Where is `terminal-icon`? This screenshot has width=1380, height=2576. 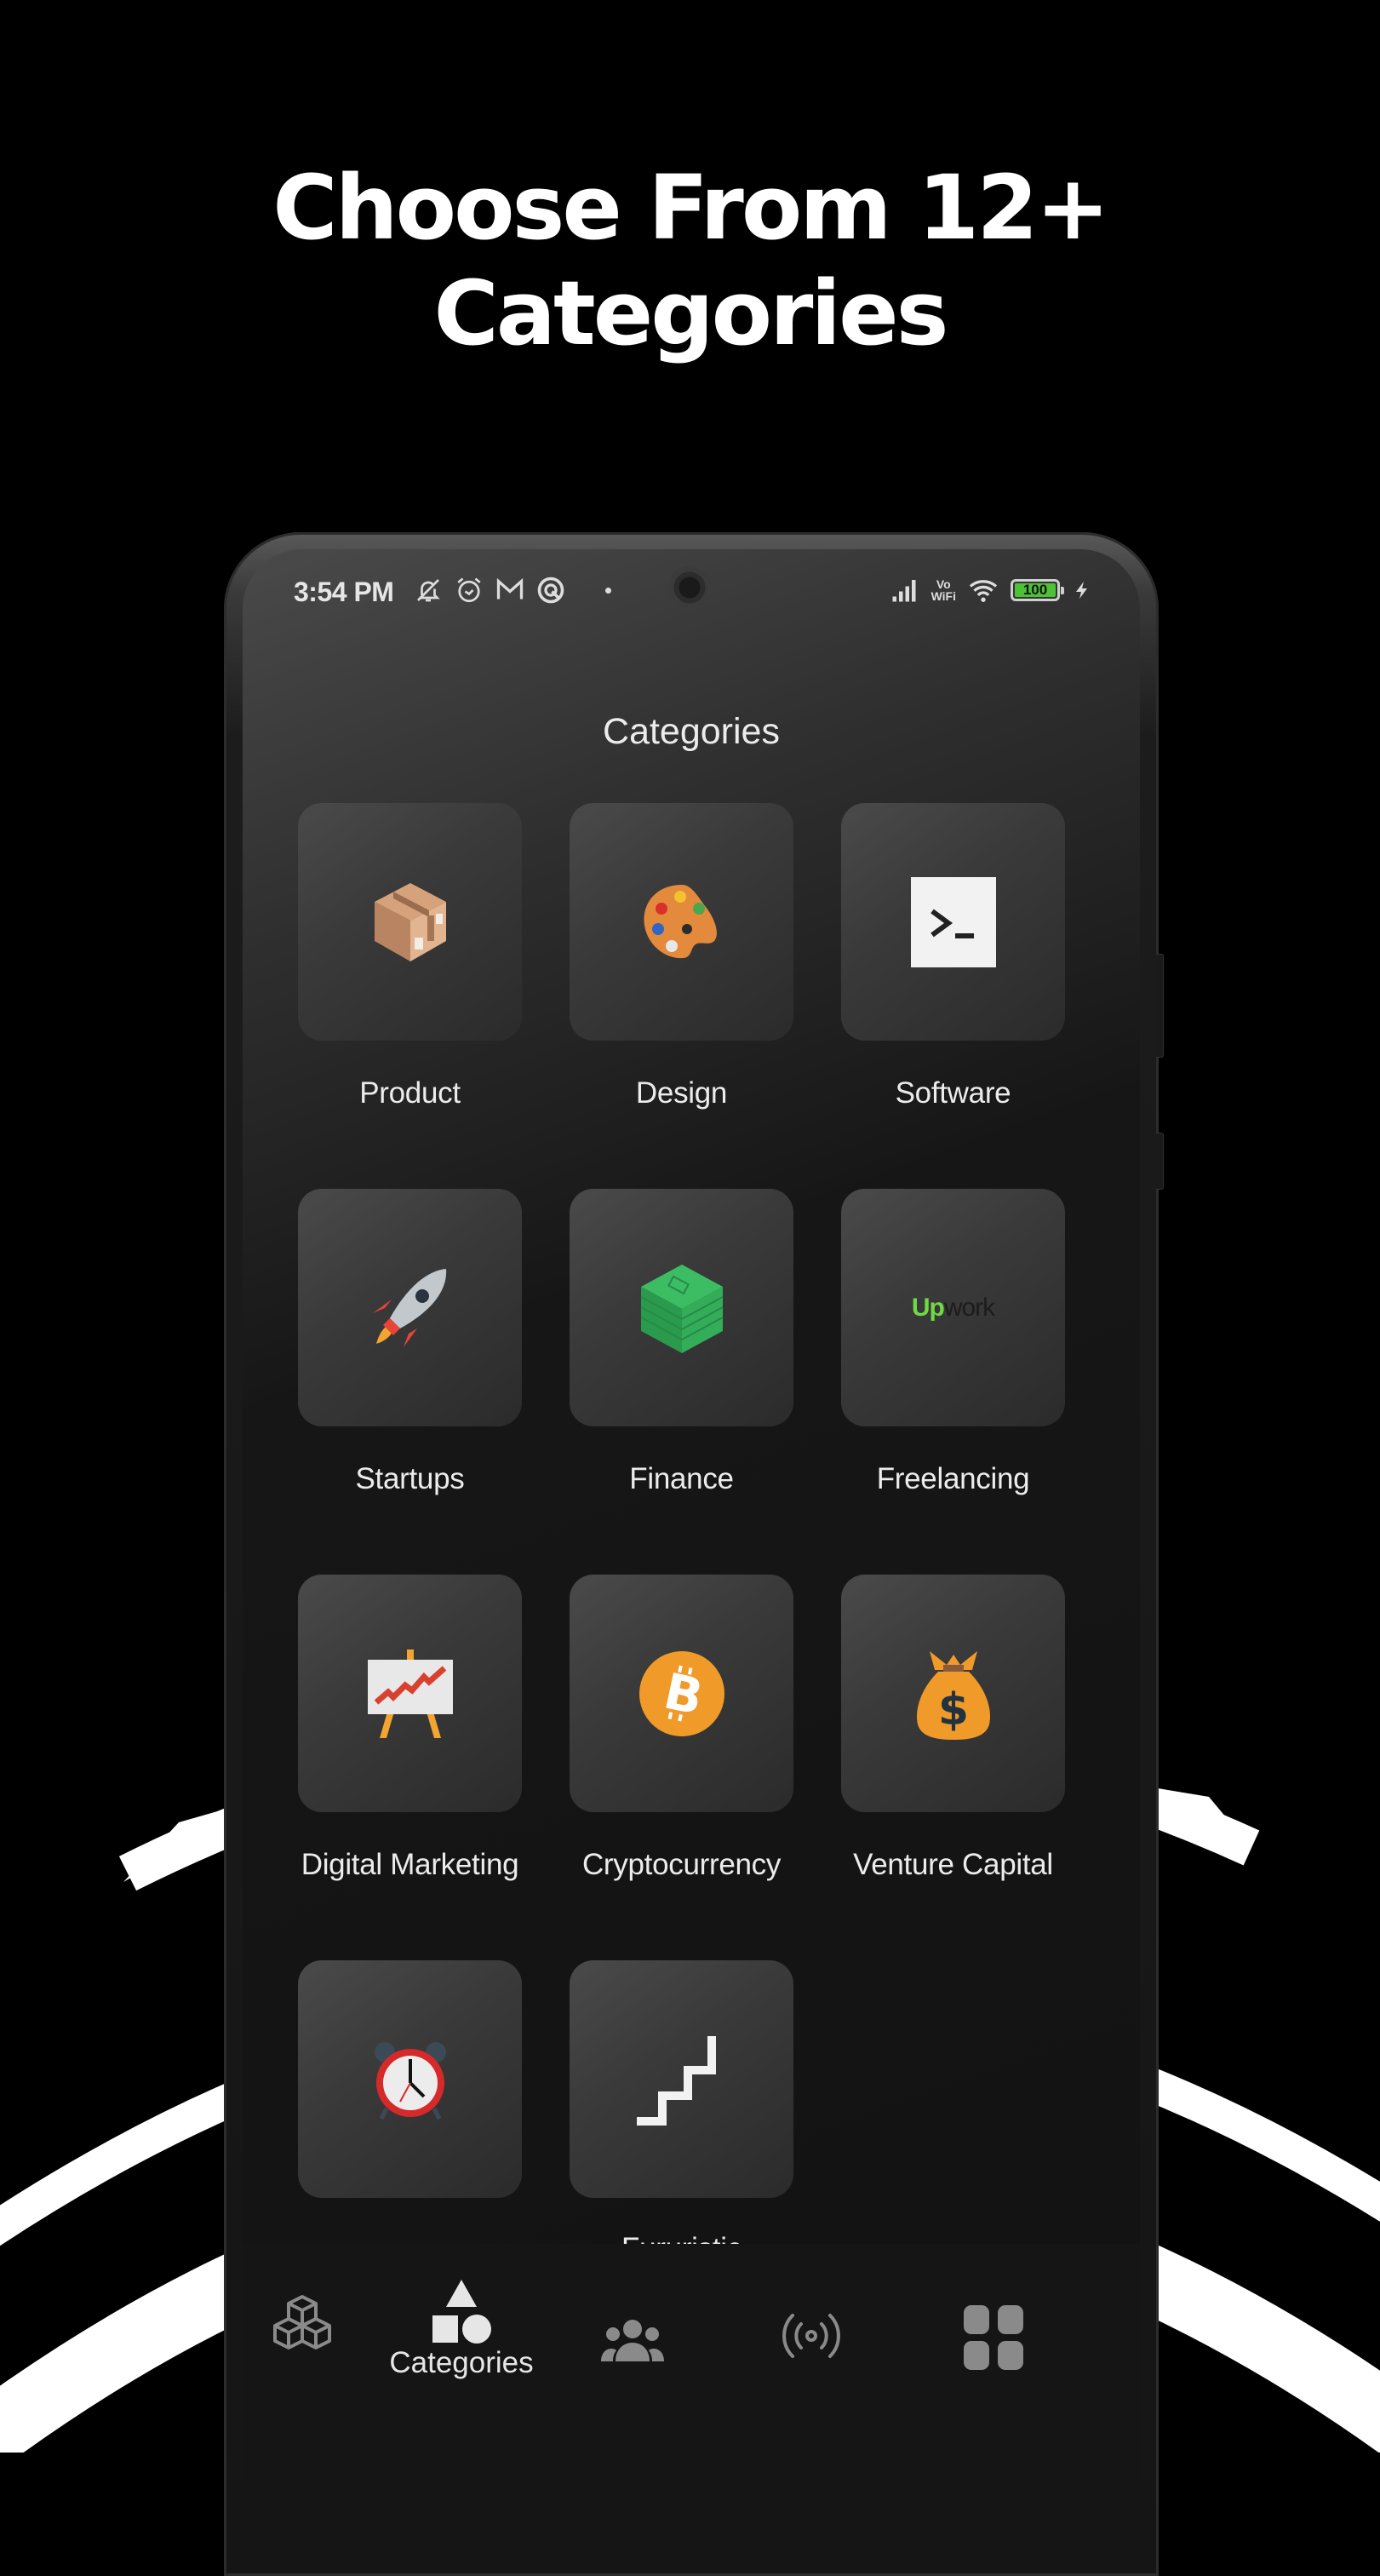
terminal-icon is located at coordinates (953, 921).